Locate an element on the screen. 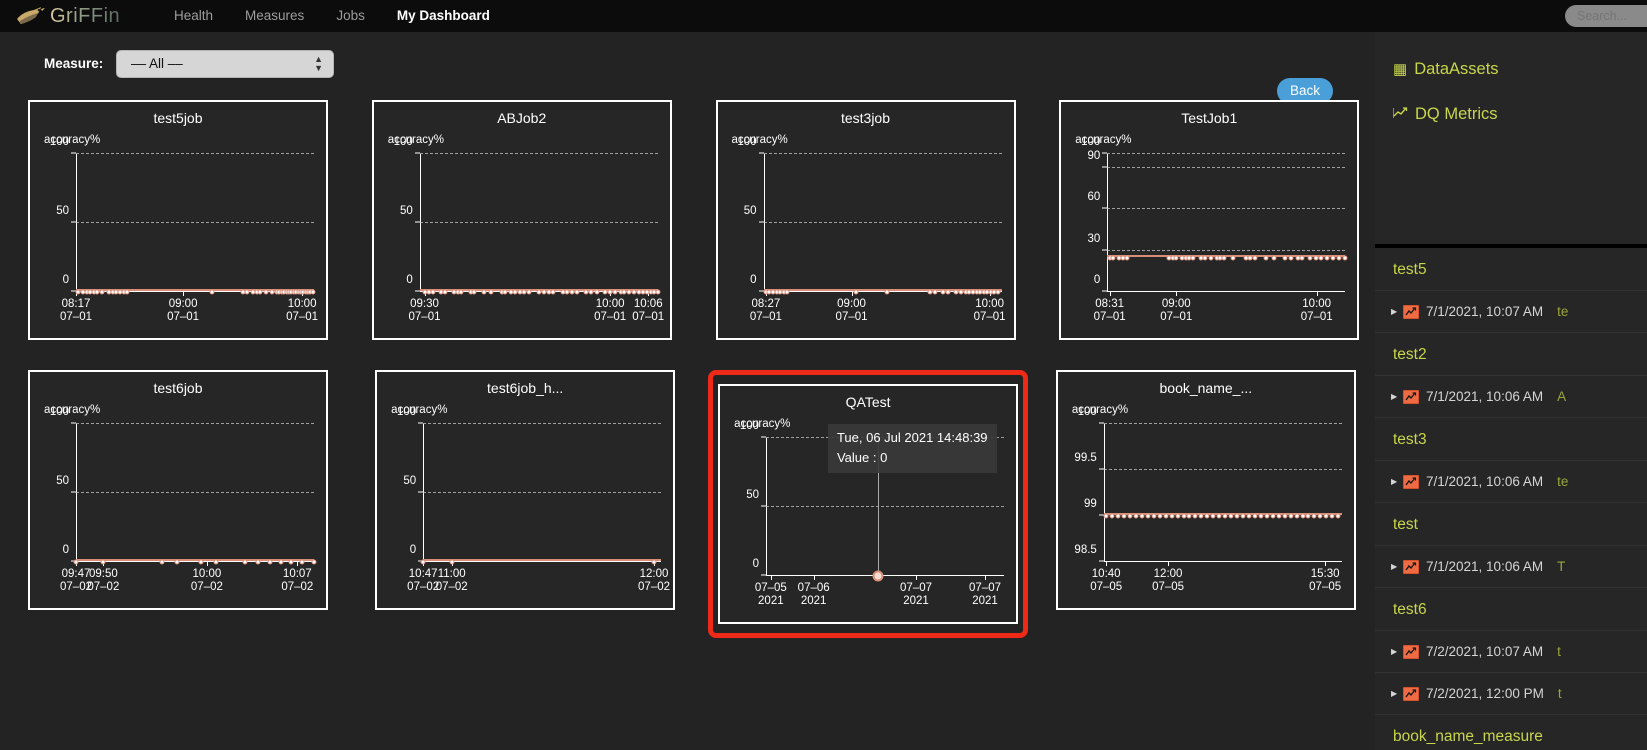  tree-group-header: test3 is located at coordinates (1511, 439).